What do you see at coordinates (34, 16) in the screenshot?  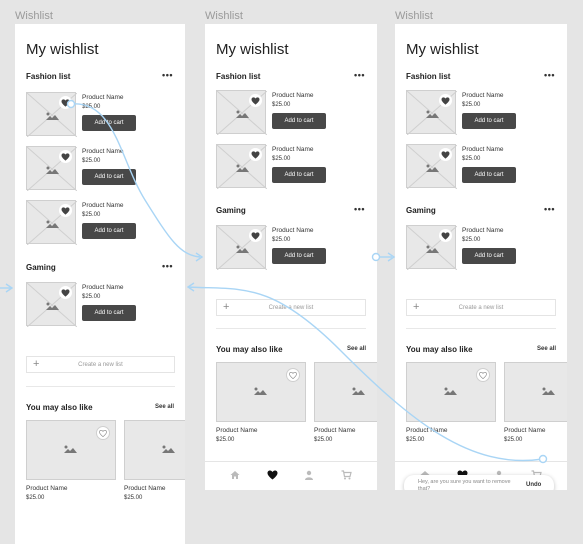 I see `frame-label-1: Wishlist` at bounding box center [34, 16].